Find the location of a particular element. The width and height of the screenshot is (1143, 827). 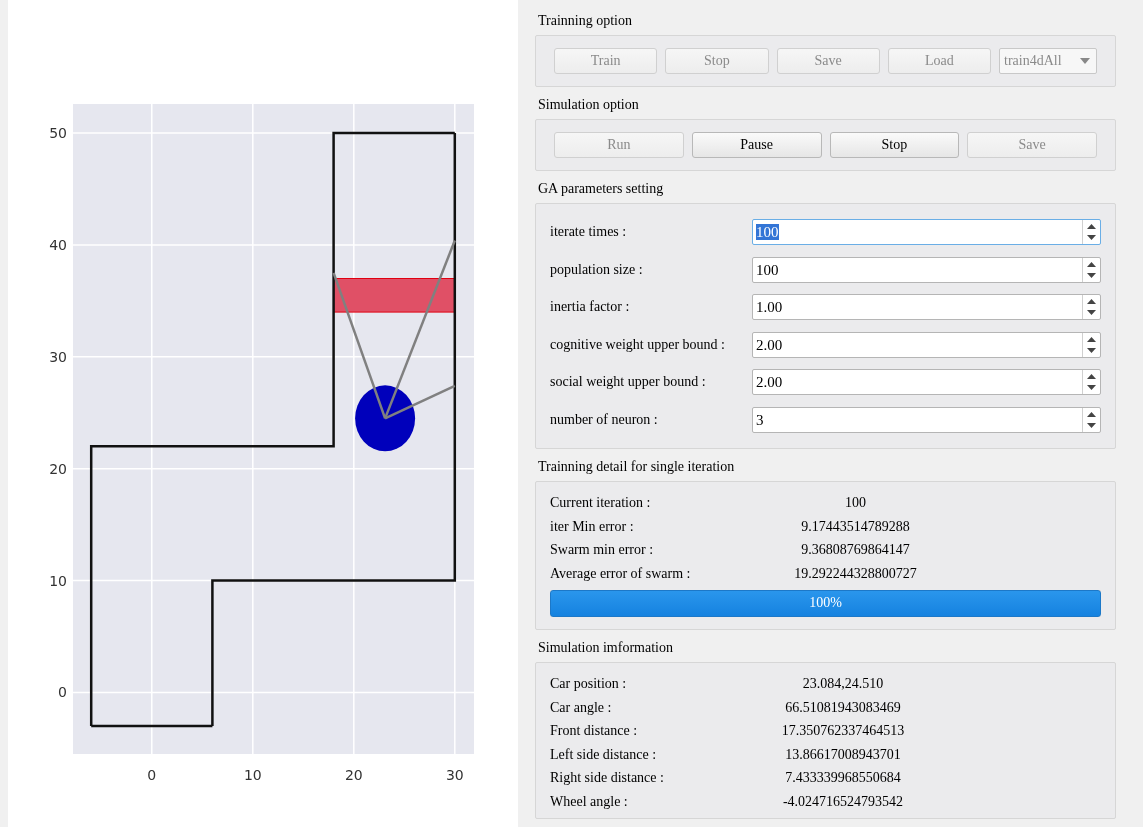

info-value: 100 is located at coordinates (855, 503).